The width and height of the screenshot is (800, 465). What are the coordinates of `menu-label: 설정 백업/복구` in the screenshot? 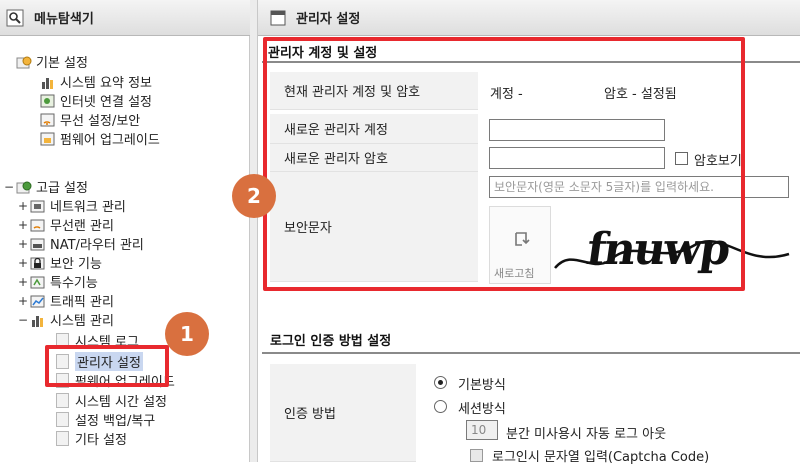 It's located at (115, 421).